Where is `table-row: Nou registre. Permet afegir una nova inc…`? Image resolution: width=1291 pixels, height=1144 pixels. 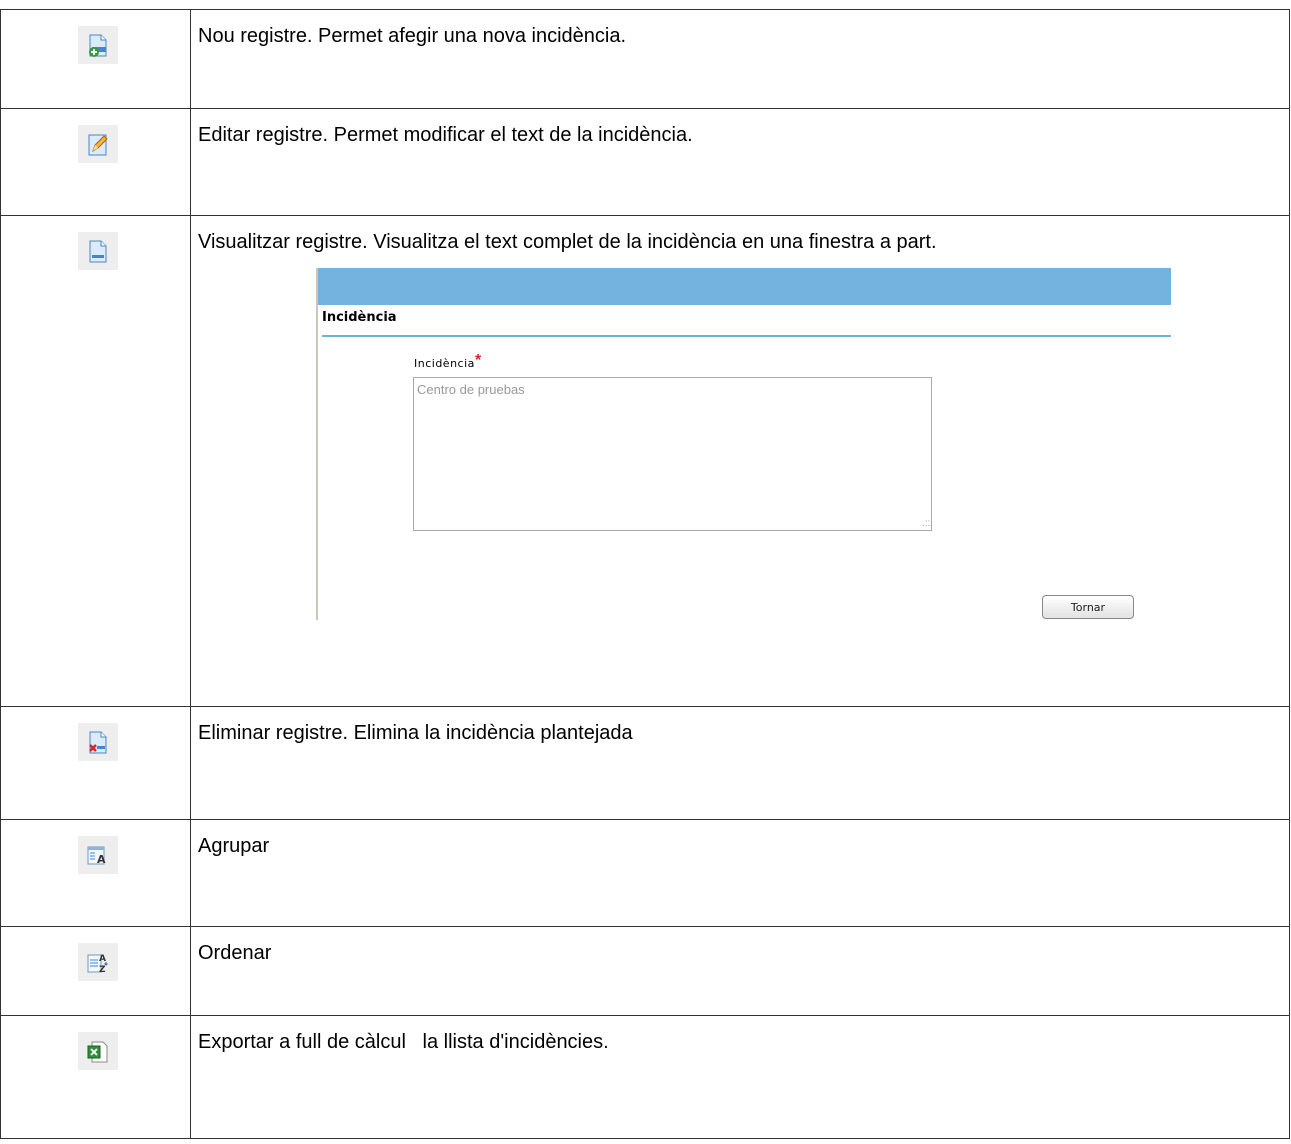
table-row: Nou registre. Permet afegir una nova inc… is located at coordinates (645, 59).